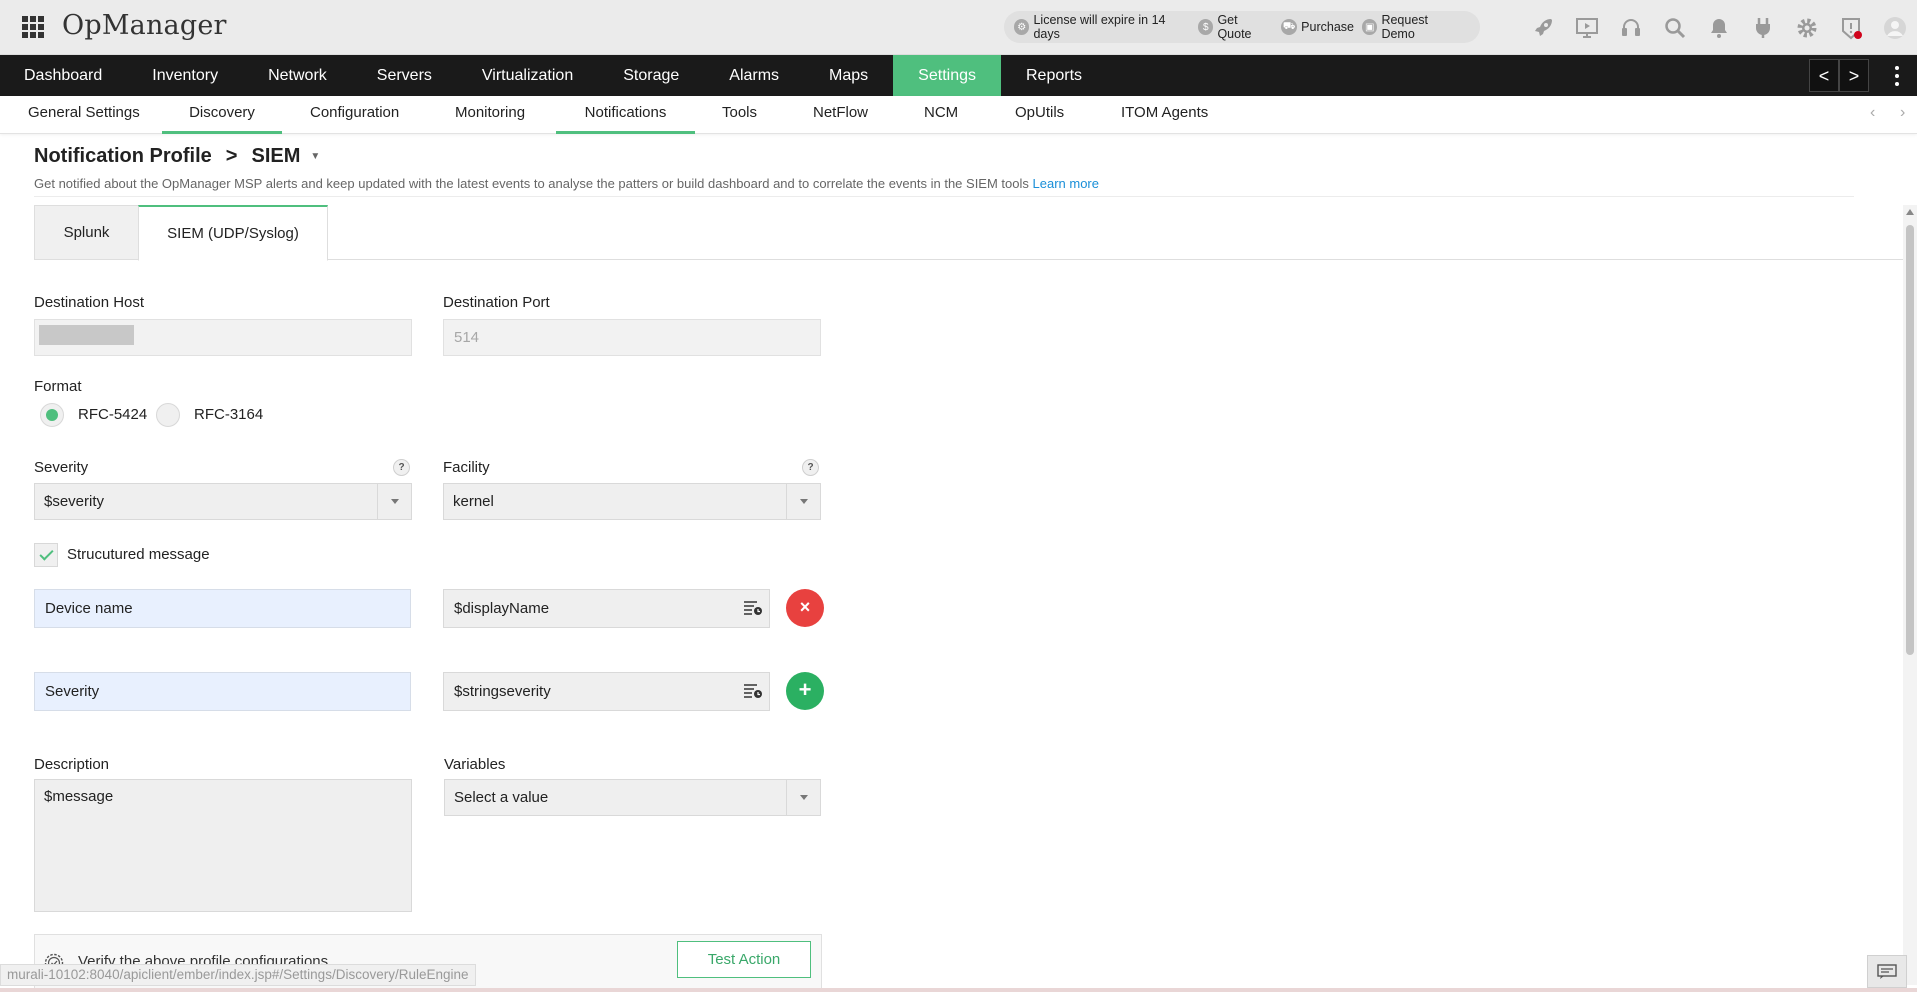  Describe the element at coordinates (944, 196) in the screenshot. I see `header-divider` at that location.